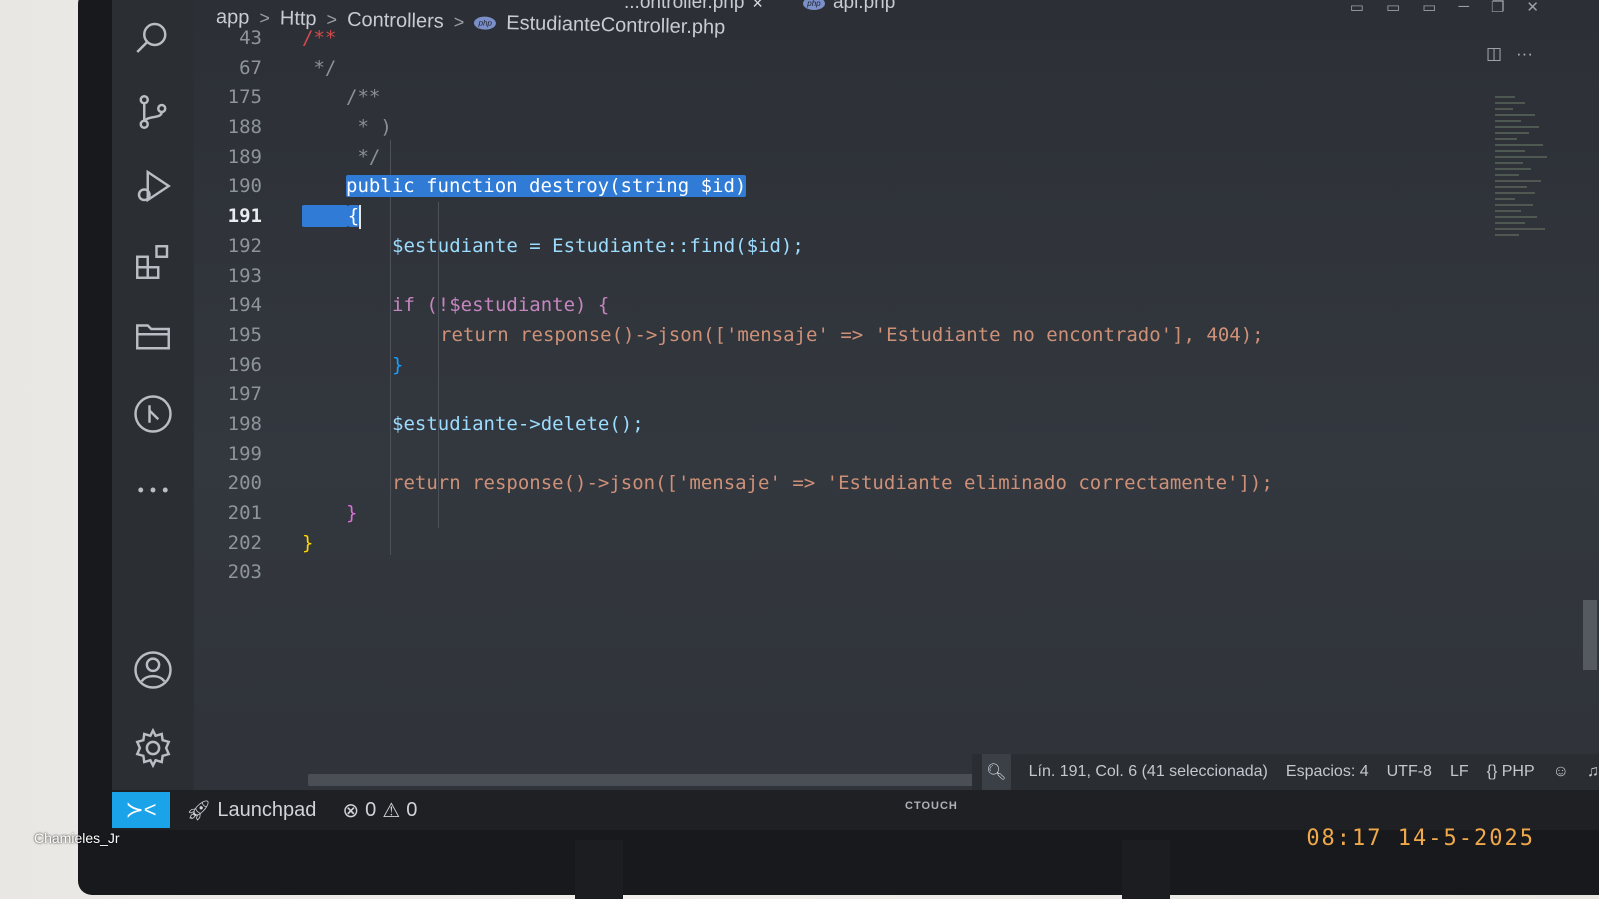  What do you see at coordinates (518, 423) in the screenshot?
I see `line-text: $estudiante->delete();` at bounding box center [518, 423].